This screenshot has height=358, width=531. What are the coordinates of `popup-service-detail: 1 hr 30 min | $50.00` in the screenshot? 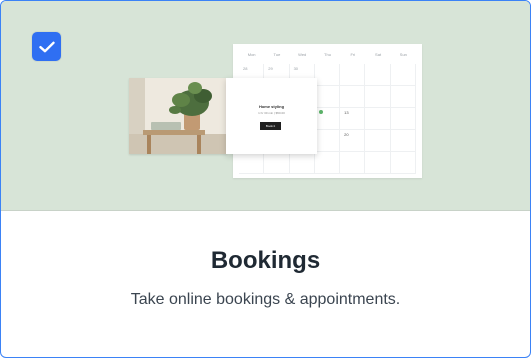 It's located at (271, 113).